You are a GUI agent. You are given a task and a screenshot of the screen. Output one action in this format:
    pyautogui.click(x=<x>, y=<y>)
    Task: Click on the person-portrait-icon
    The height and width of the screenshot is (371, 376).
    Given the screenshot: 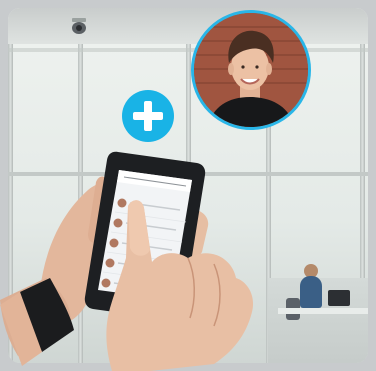 What is the action you would take?
    pyautogui.click(x=251, y=70)
    